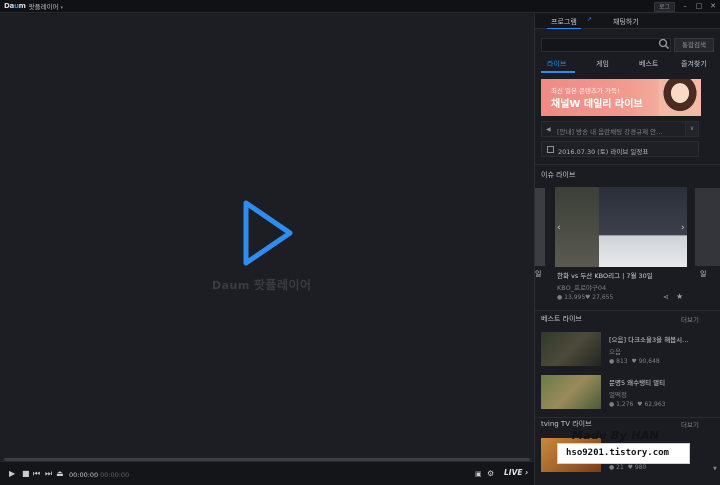 This screenshot has width=720, height=485. I want to click on list-stats: ● 1,276 ♥ 62,963, so click(637, 404).